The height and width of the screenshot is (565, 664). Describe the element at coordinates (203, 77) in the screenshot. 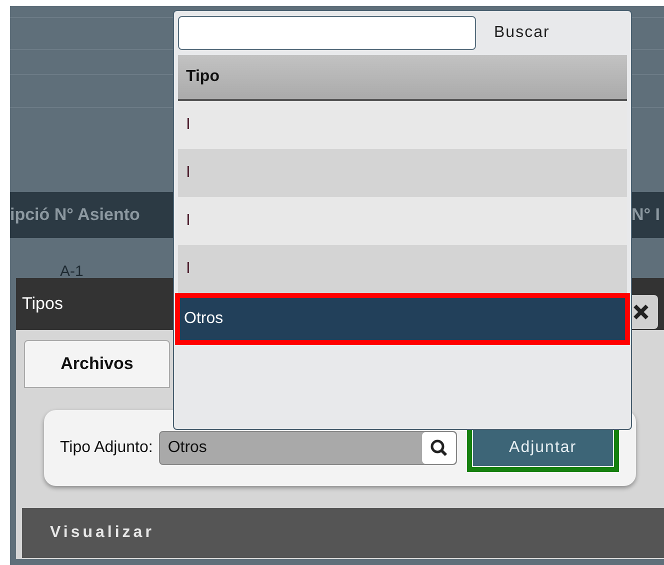

I see `column-header: Tipo` at that location.